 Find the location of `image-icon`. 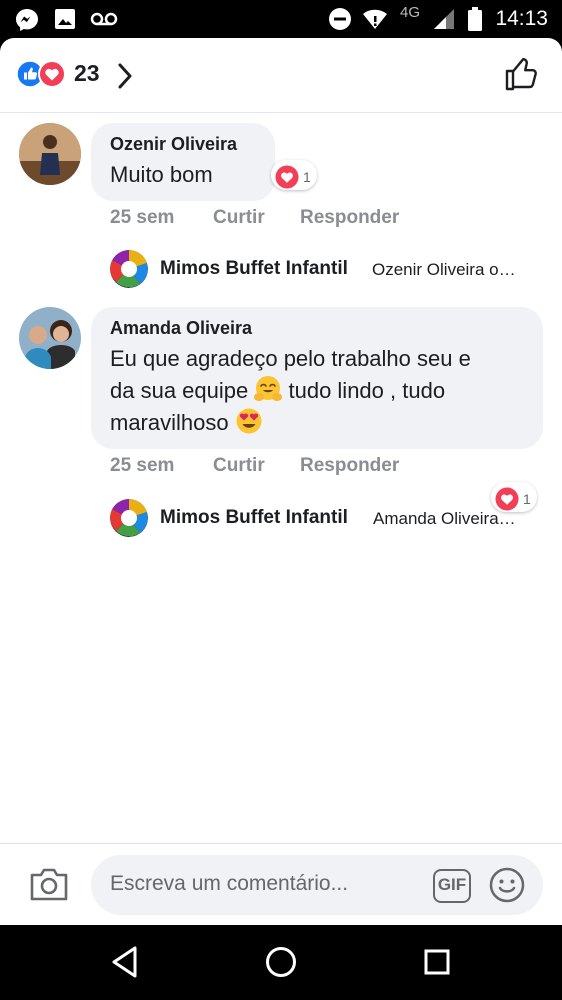

image-icon is located at coordinates (65, 19).